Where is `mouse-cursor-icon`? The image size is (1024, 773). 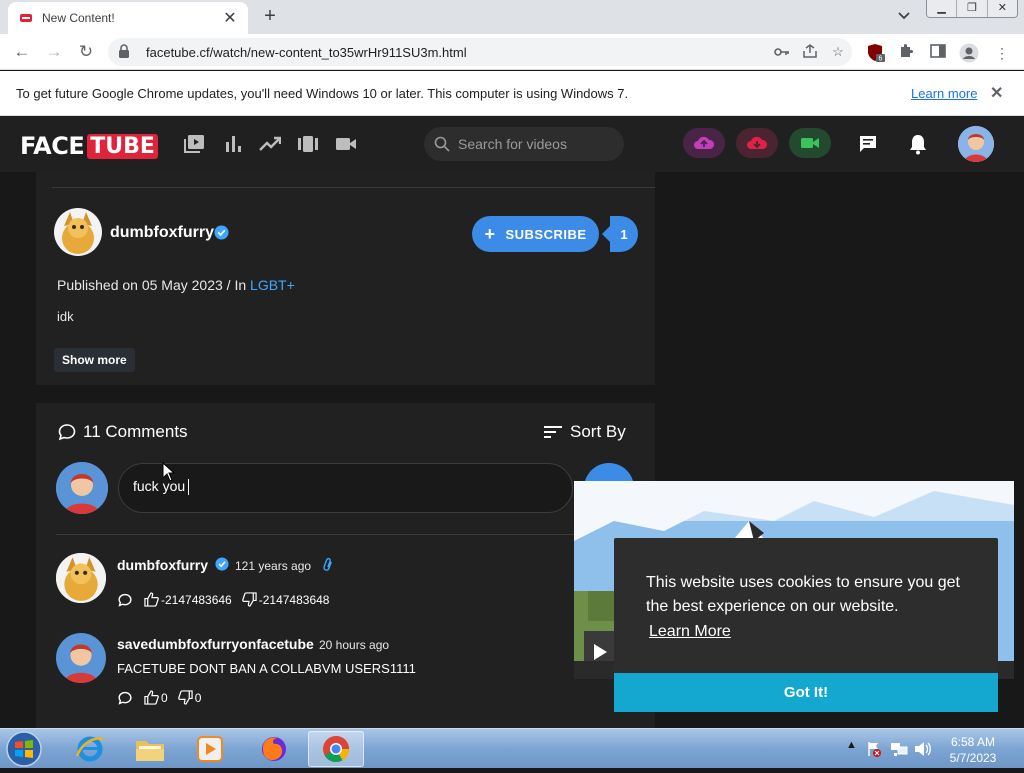 mouse-cursor-icon is located at coordinates (169, 472).